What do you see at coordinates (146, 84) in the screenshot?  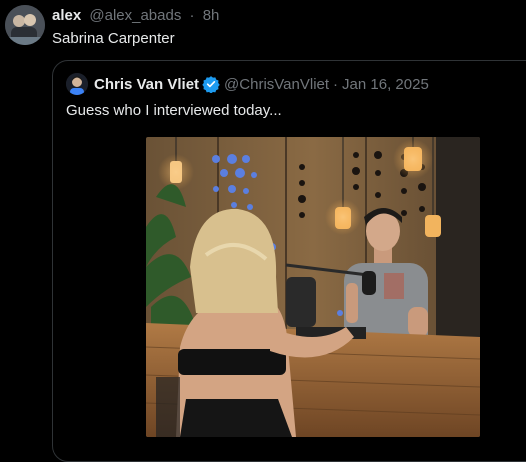 I see `quote-author-name: Chris Van Vliet` at bounding box center [146, 84].